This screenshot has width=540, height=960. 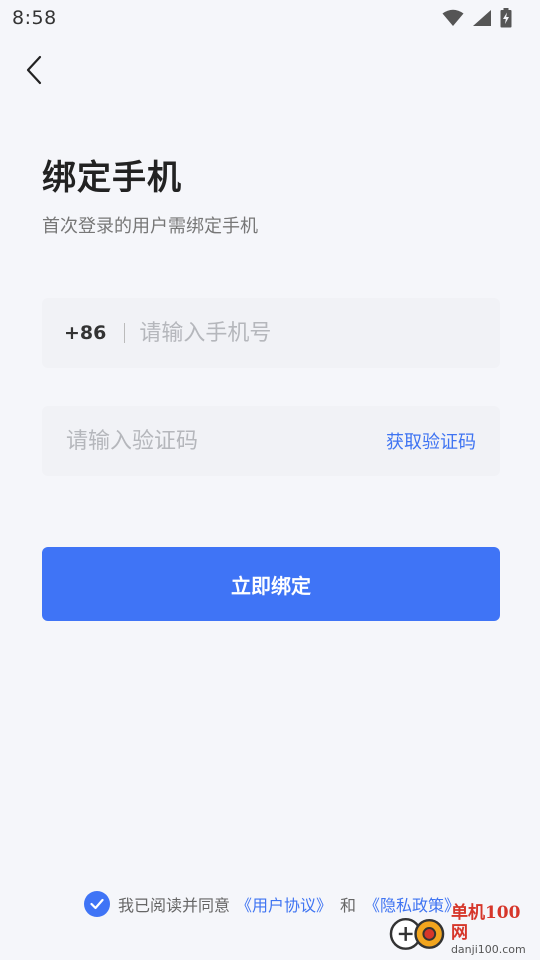 What do you see at coordinates (270, 18) in the screenshot?
I see `status-bar: 8:58` at bounding box center [270, 18].